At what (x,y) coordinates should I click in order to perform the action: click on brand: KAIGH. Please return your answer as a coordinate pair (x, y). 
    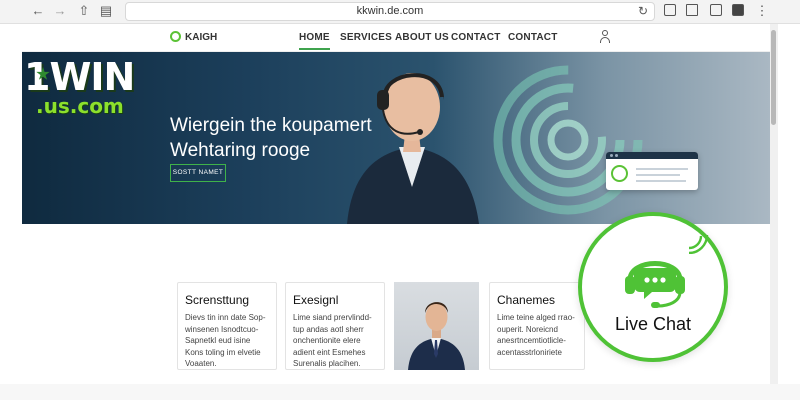
    Looking at the image, I should click on (194, 37).